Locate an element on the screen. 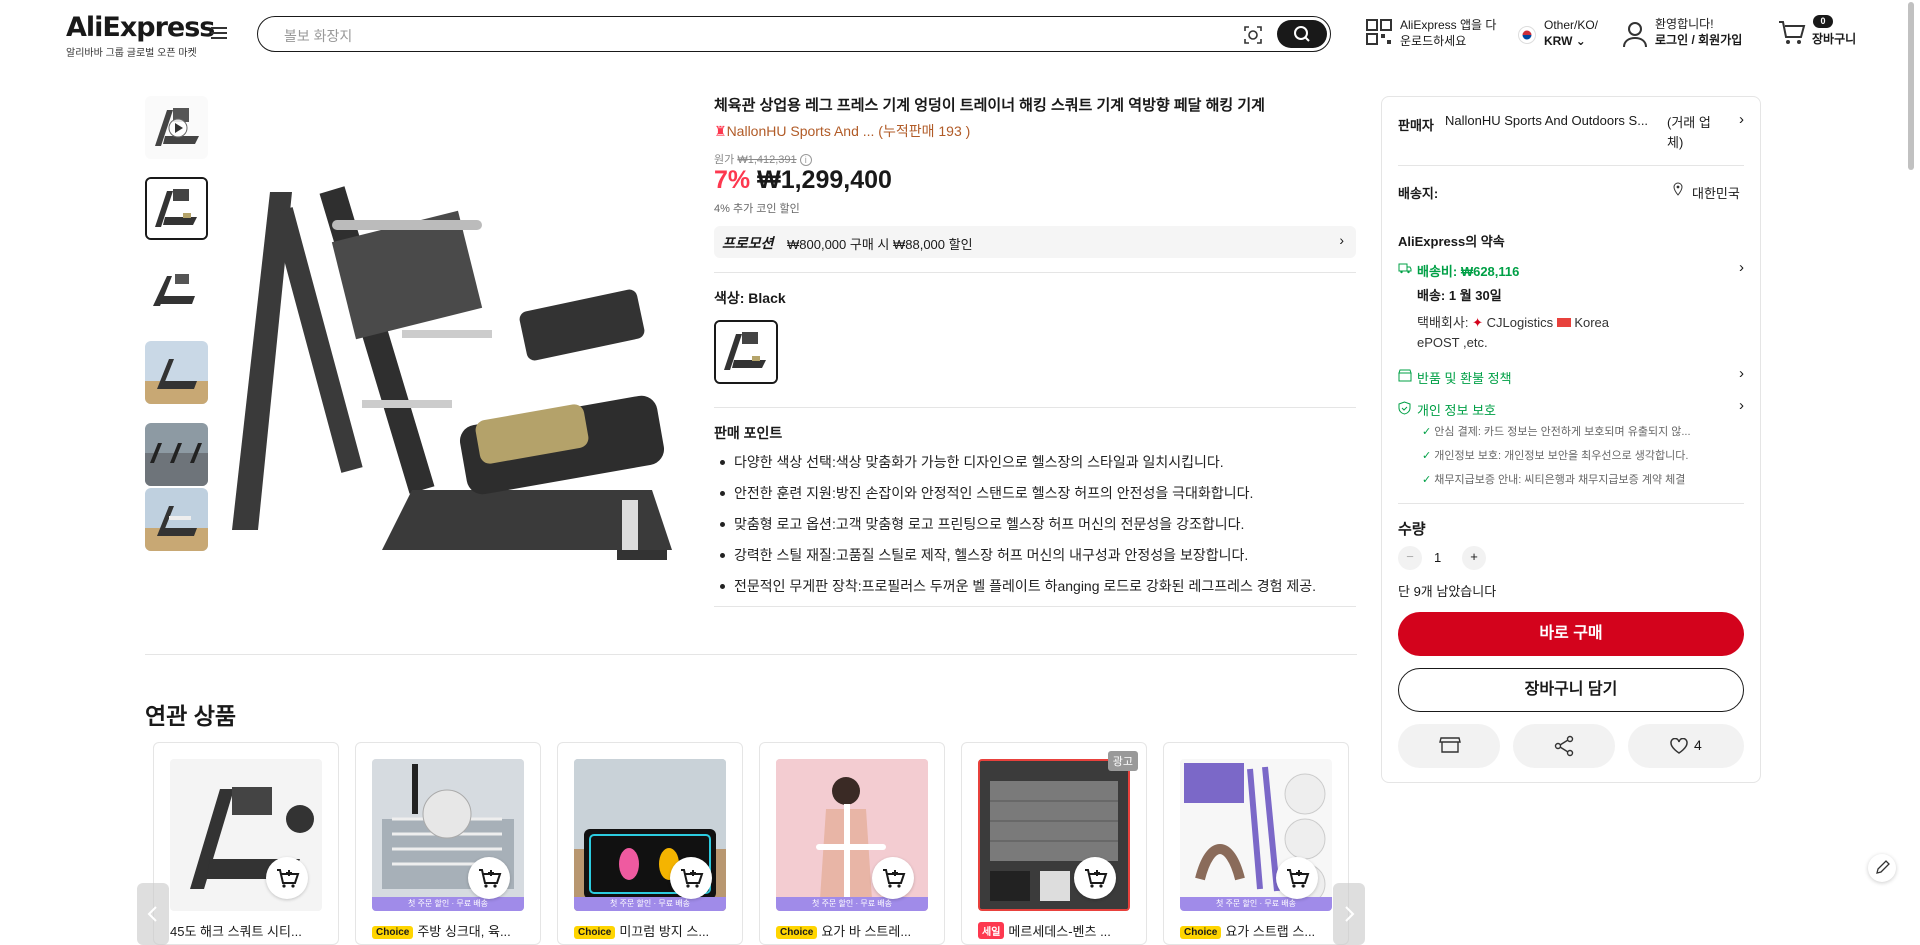 The width and height of the screenshot is (1920, 945). carousel-prev-button is located at coordinates (153, 914).